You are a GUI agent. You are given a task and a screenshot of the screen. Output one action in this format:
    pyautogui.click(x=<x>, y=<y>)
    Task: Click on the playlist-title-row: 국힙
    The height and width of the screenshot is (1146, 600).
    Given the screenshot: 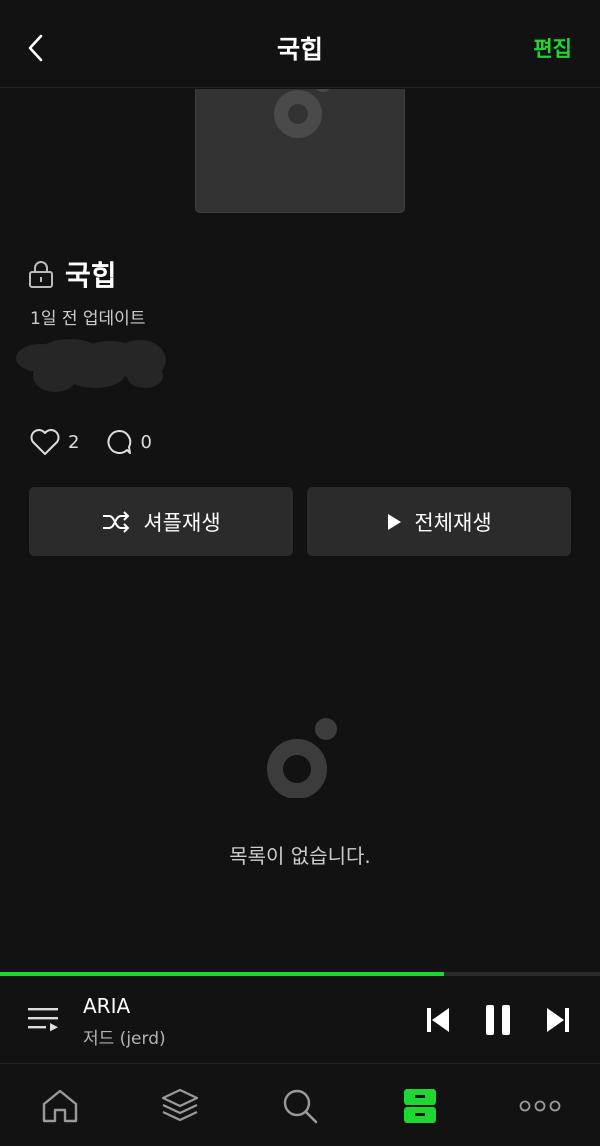 What is the action you would take?
    pyautogui.click(x=72, y=274)
    